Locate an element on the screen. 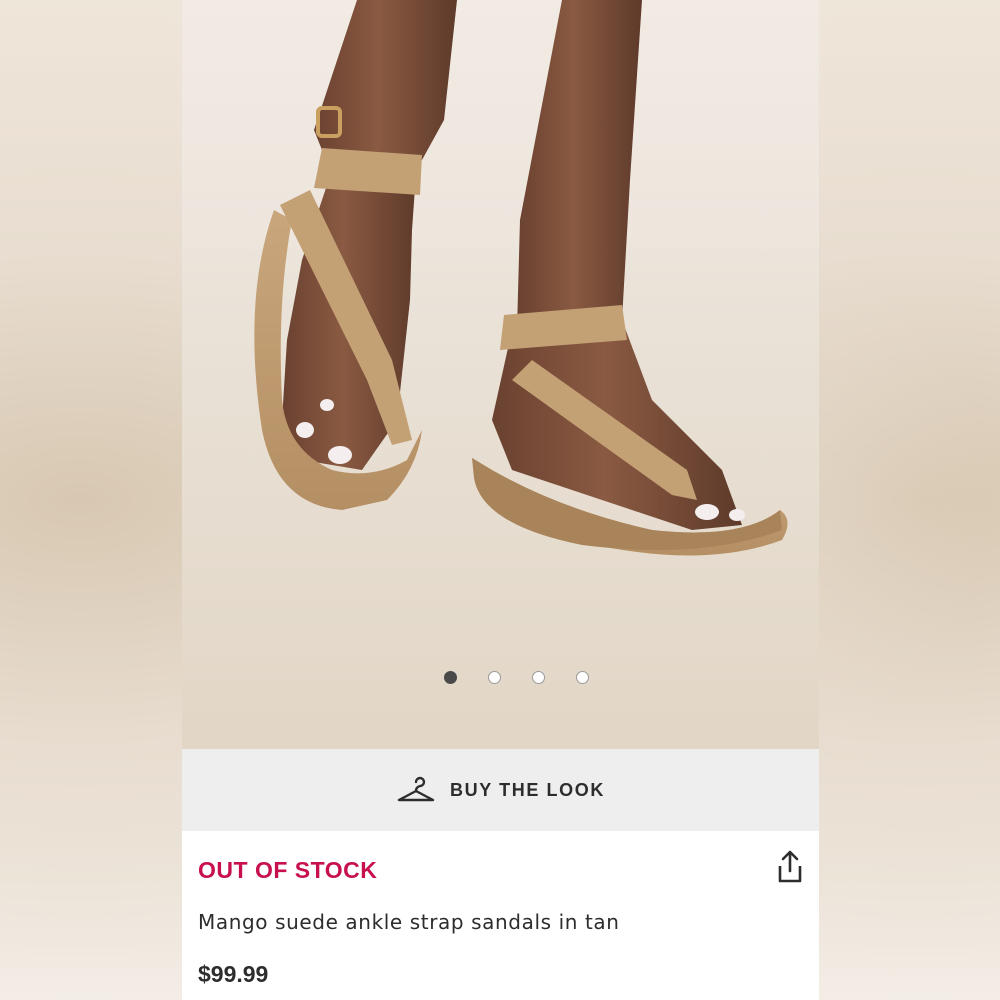 The height and width of the screenshot is (1000, 1000). buy-the-look-label: BUY THE LOOK is located at coordinates (527, 789).